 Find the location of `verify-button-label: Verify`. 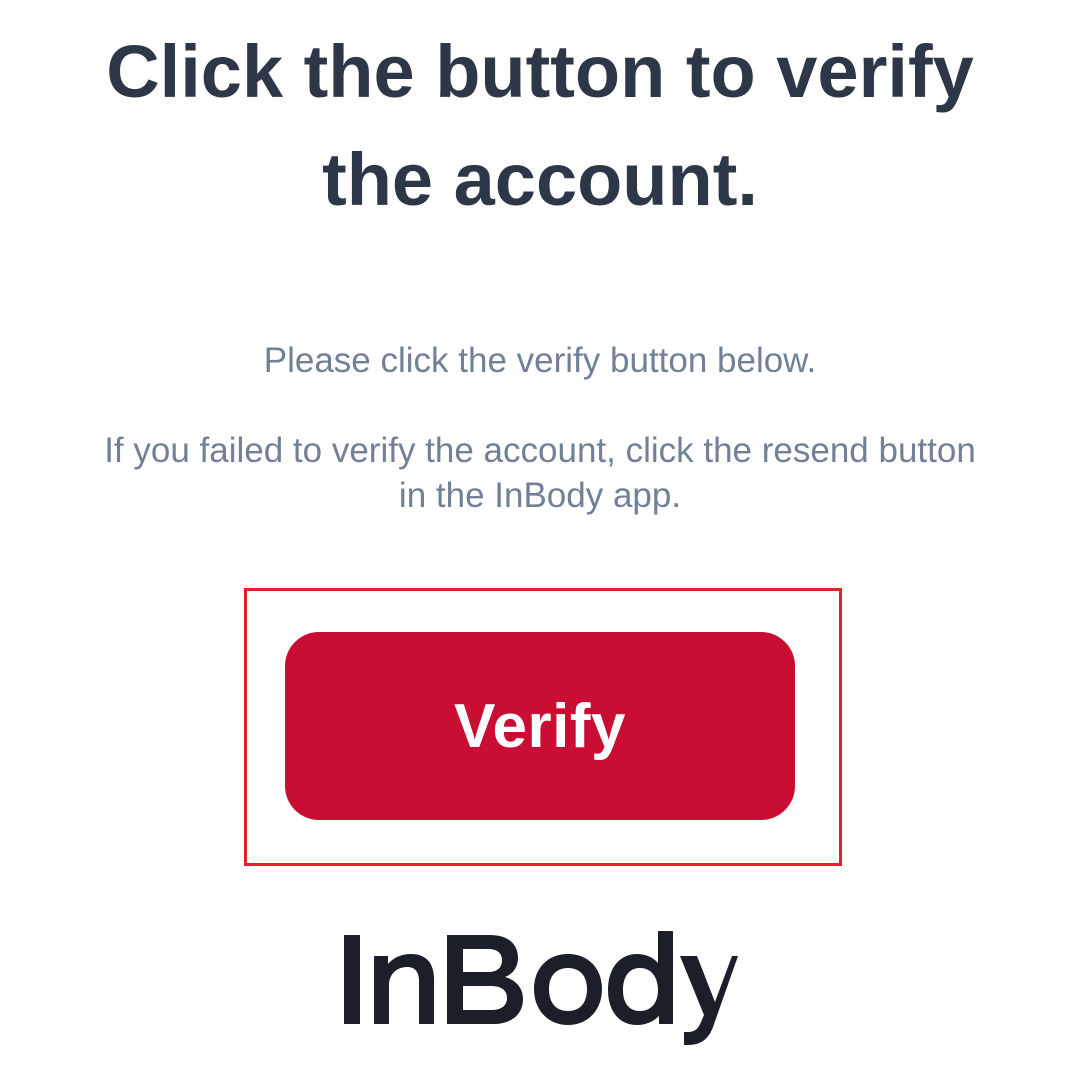

verify-button-label: Verify is located at coordinates (540, 726).